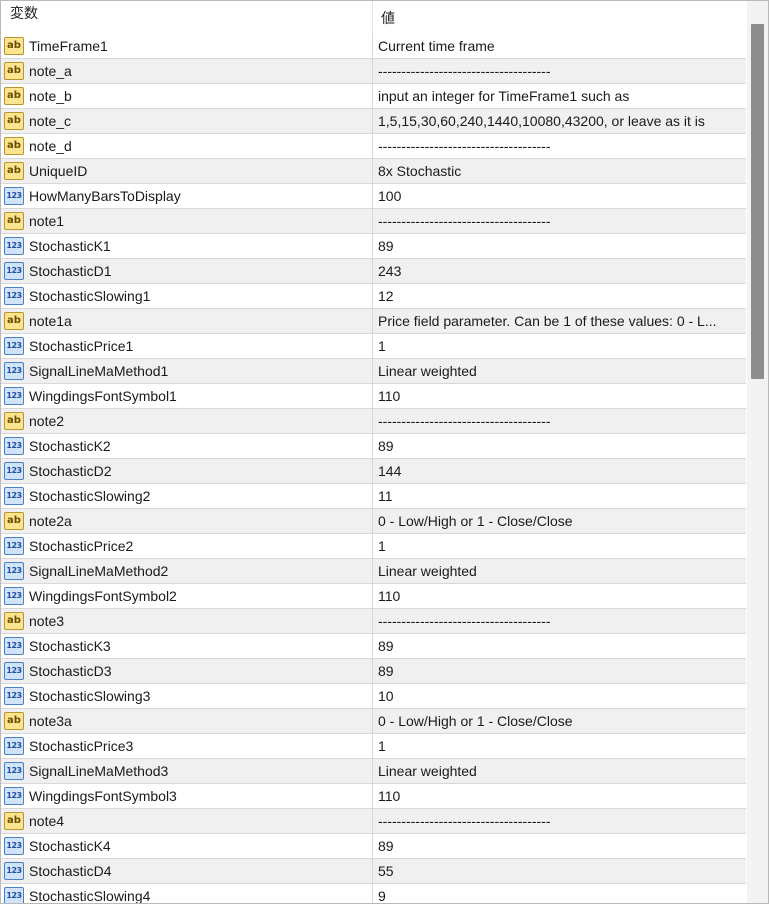 This screenshot has width=769, height=904. What do you see at coordinates (373, 396) in the screenshot?
I see `parameter-row: 123 WingdingsFontSymbol1 110` at bounding box center [373, 396].